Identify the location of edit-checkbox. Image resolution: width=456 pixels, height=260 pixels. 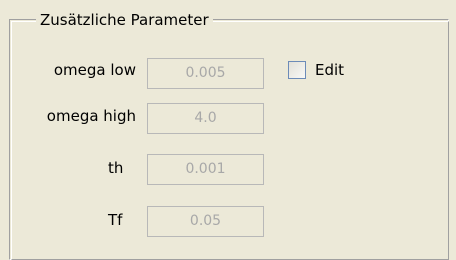
(297, 70).